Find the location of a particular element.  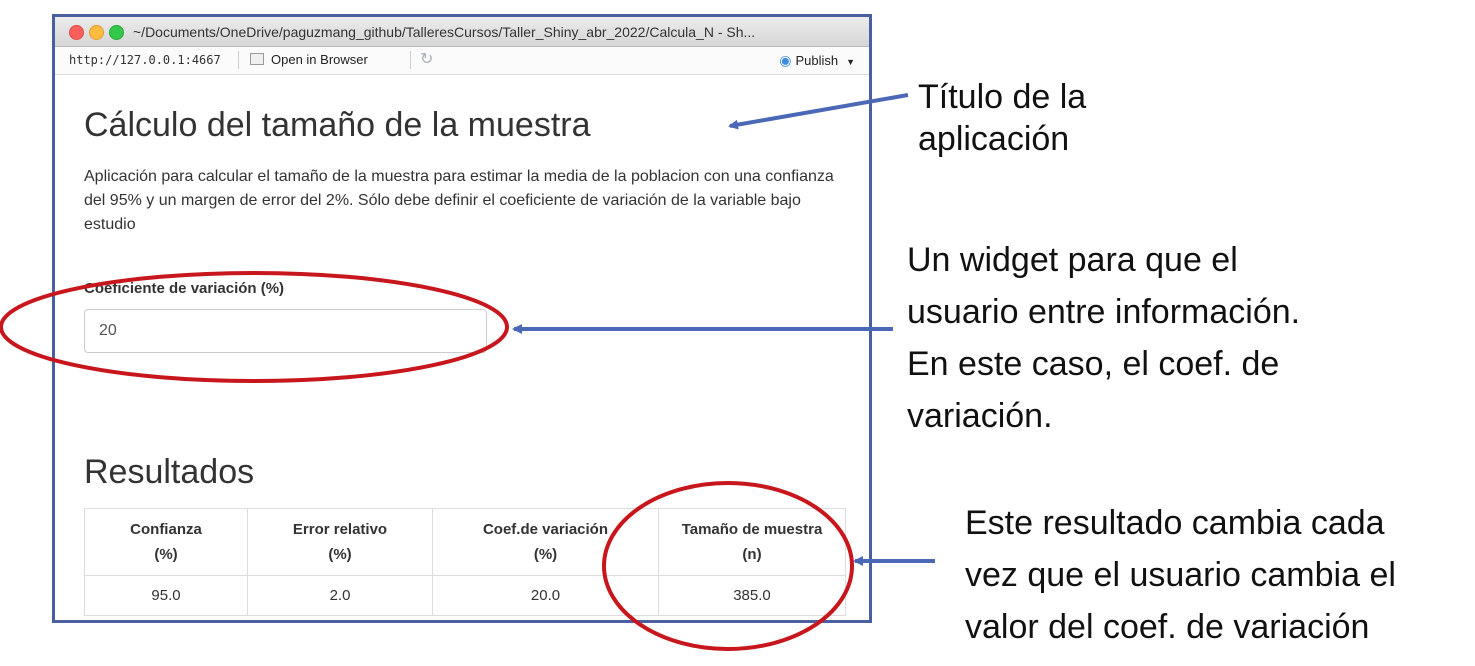

ellipse-widget is located at coordinates (254, 327).